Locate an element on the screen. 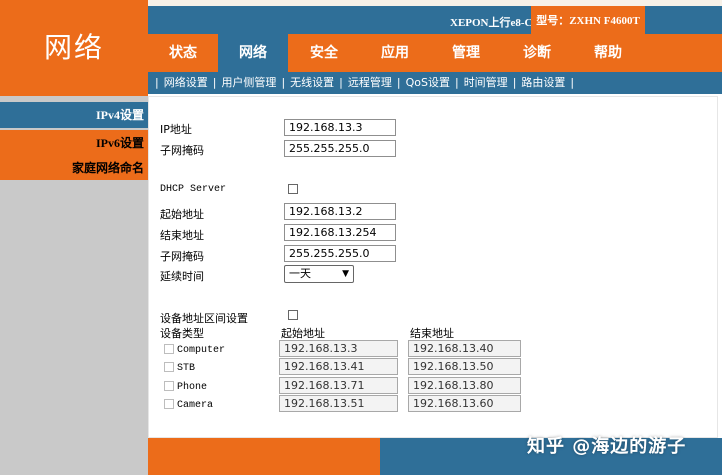 Image resolution: width=722 pixels, height=475 pixels. range-start-input: 192.168.13.41 is located at coordinates (338, 366).